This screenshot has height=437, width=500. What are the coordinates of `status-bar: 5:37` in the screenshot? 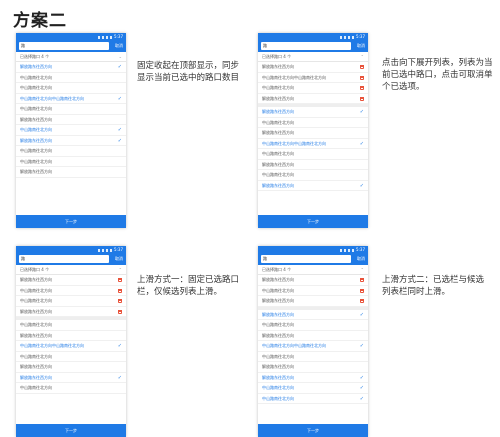 It's located at (313, 249).